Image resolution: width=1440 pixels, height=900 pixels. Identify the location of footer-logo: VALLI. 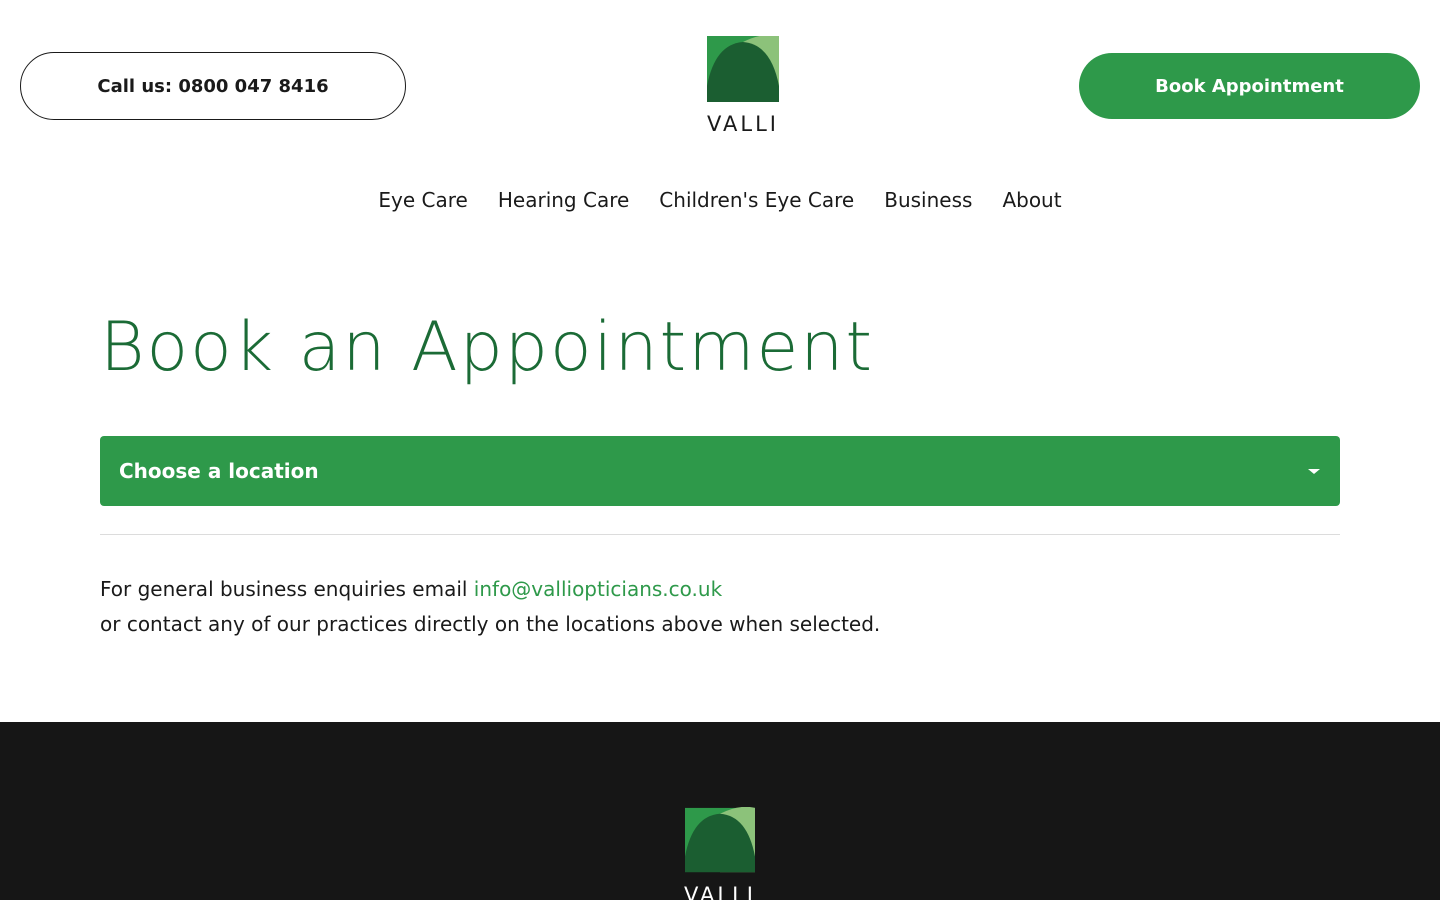
(720, 853).